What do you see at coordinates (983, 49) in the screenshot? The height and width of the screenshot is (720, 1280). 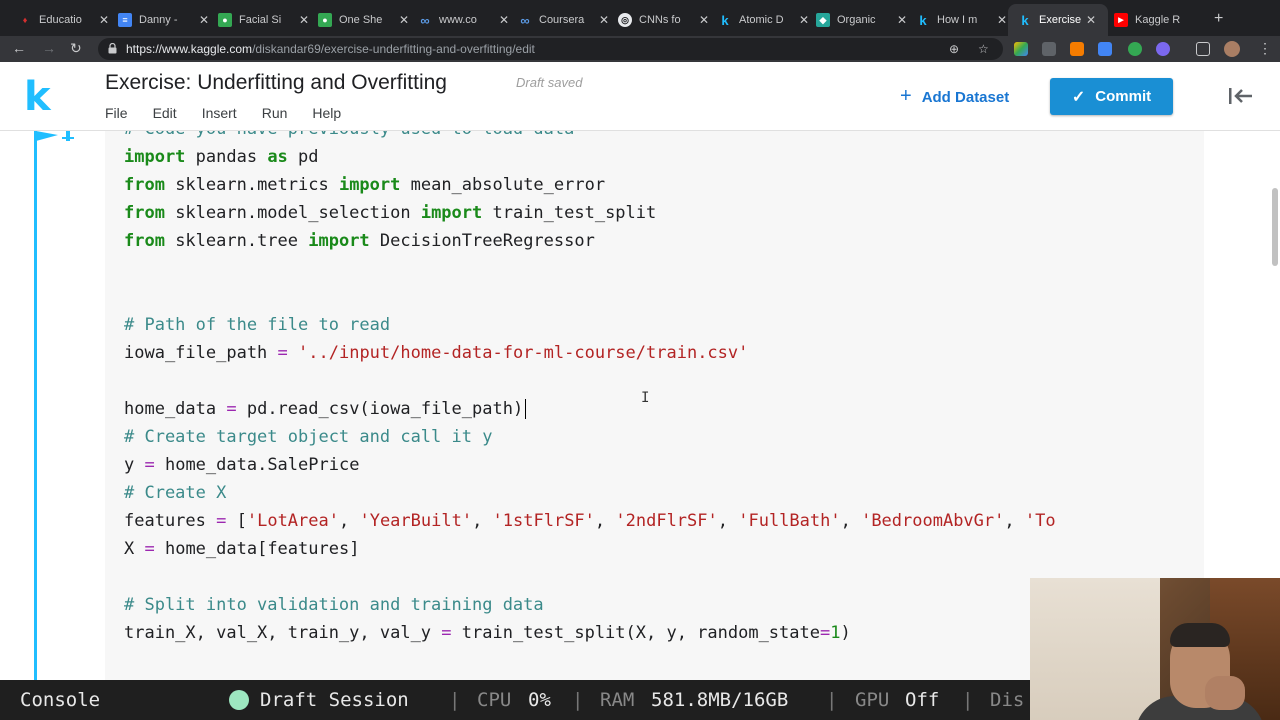 I see `star-icon: ☆` at bounding box center [983, 49].